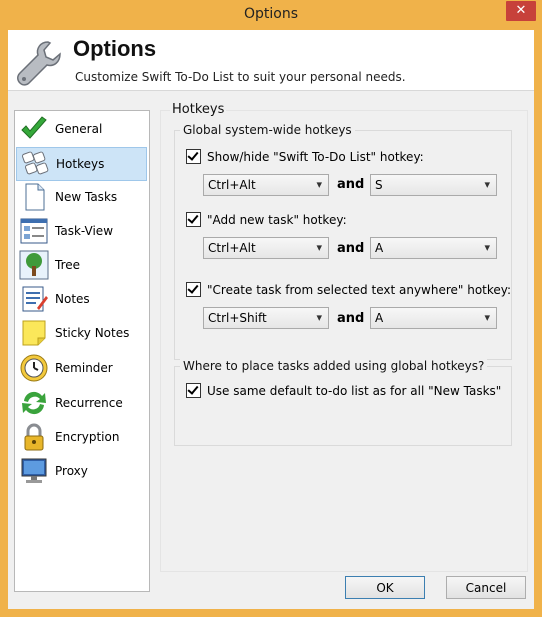  What do you see at coordinates (39, 63) in the screenshot?
I see `wrench-icon` at bounding box center [39, 63].